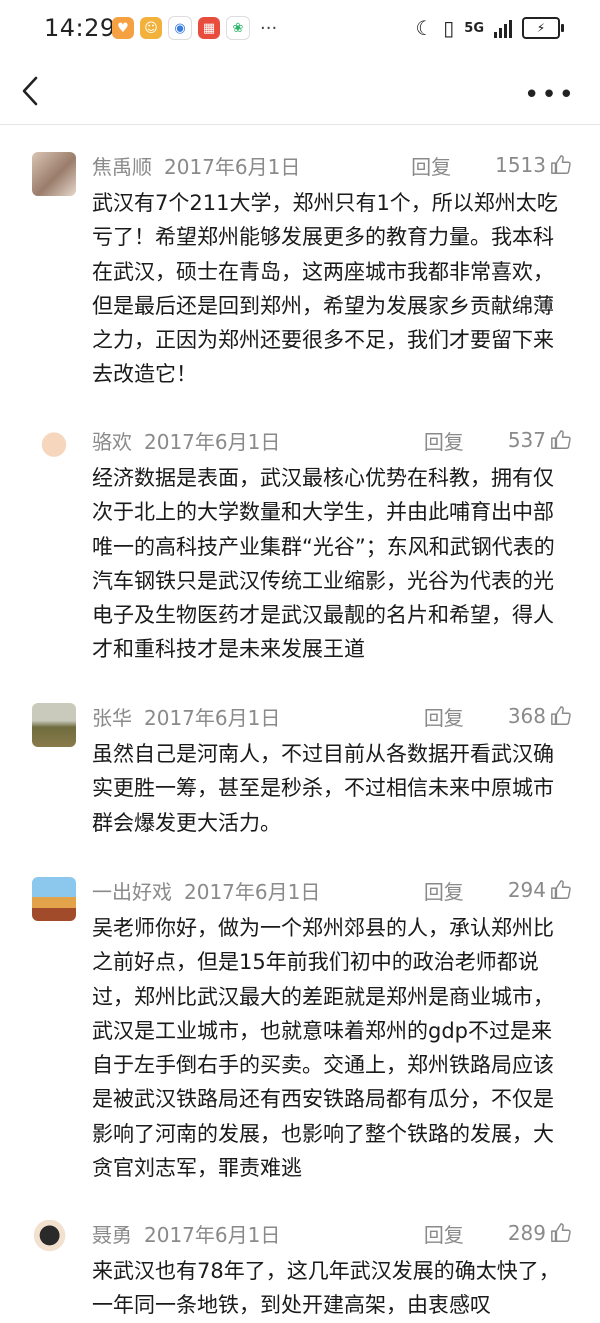  Describe the element at coordinates (194, 28) in the screenshot. I see `notification-icons: ♥ ☺ ◉ ▦ ❀ ···` at that location.